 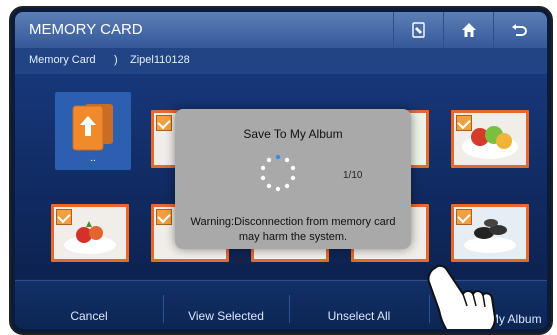 I want to click on breadcrumb-root: Memory Card, so click(x=62, y=60).